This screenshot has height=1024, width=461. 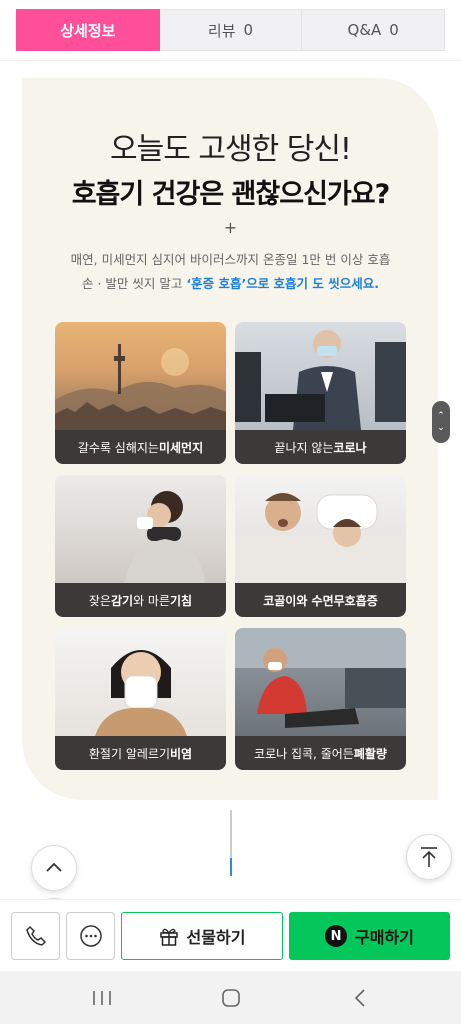 What do you see at coordinates (152, 600) in the screenshot?
I see `tile-cold-suffix: 와 마른` at bounding box center [152, 600].